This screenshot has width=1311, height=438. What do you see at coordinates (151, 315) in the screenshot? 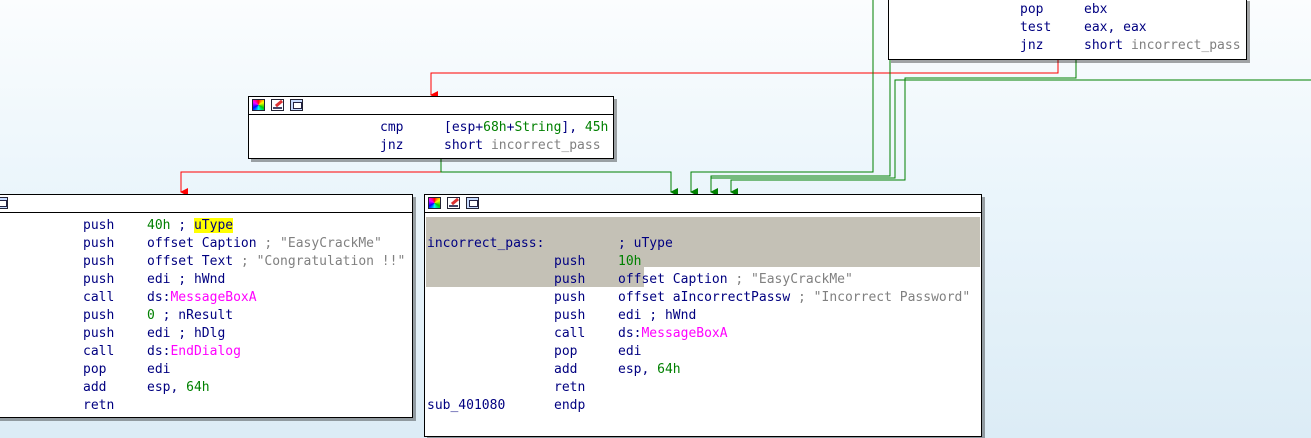
I see `operand-part: 0` at bounding box center [151, 315].